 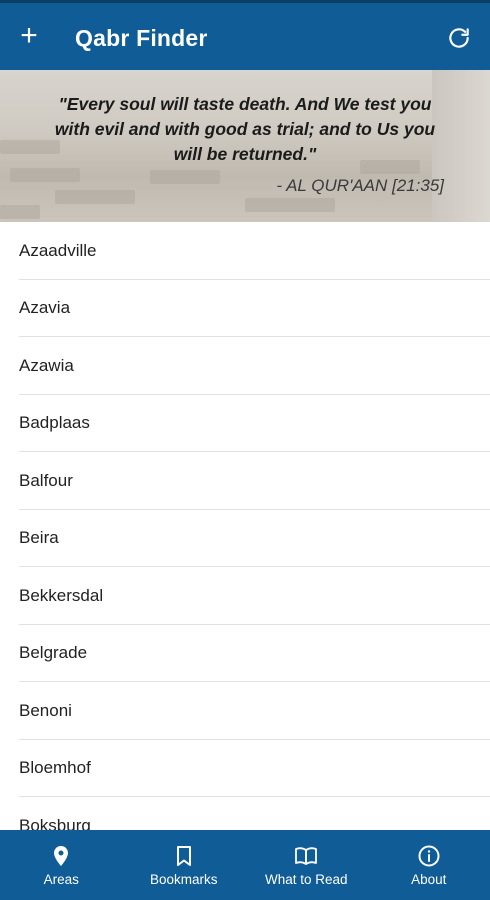 I want to click on book-icon, so click(x=306, y=855).